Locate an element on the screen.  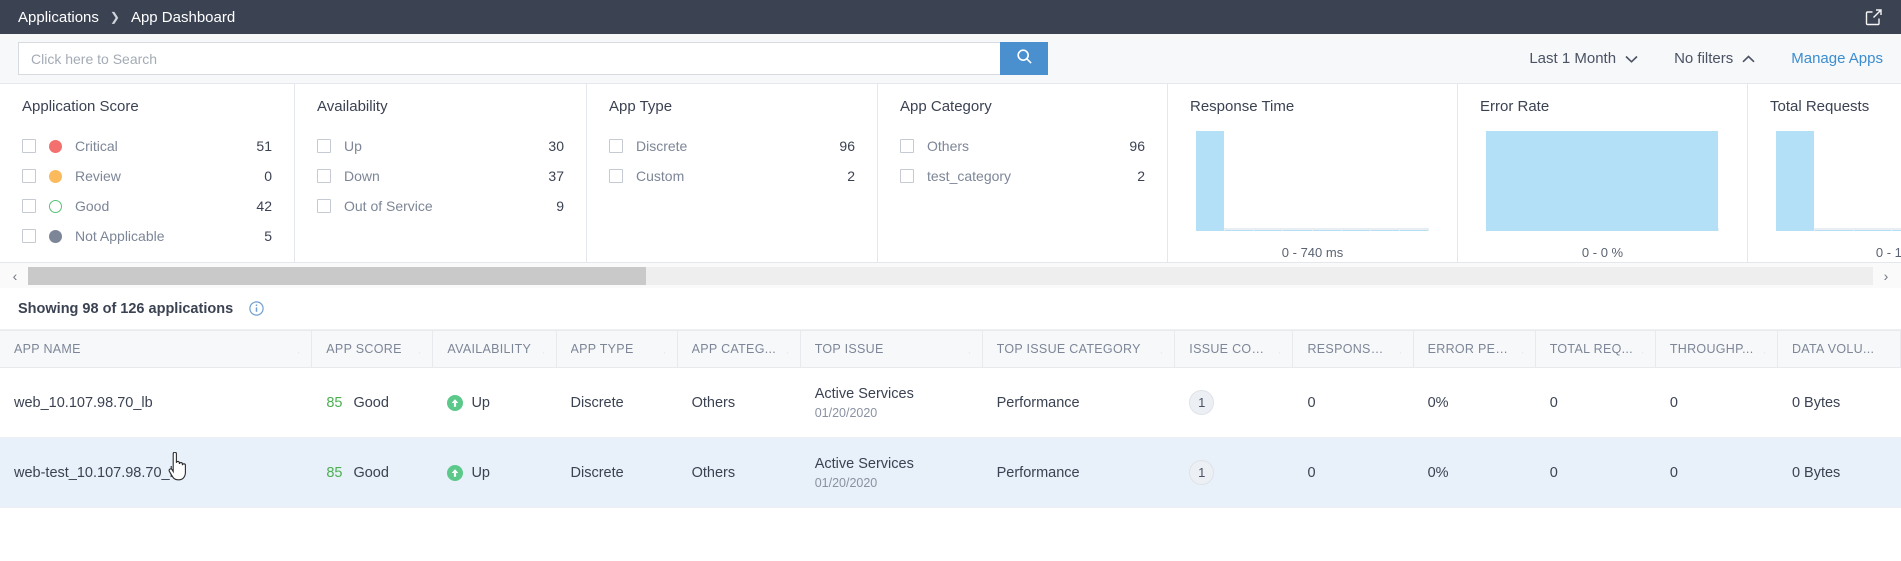
status-dot-not-applicable is located at coordinates (55, 236).